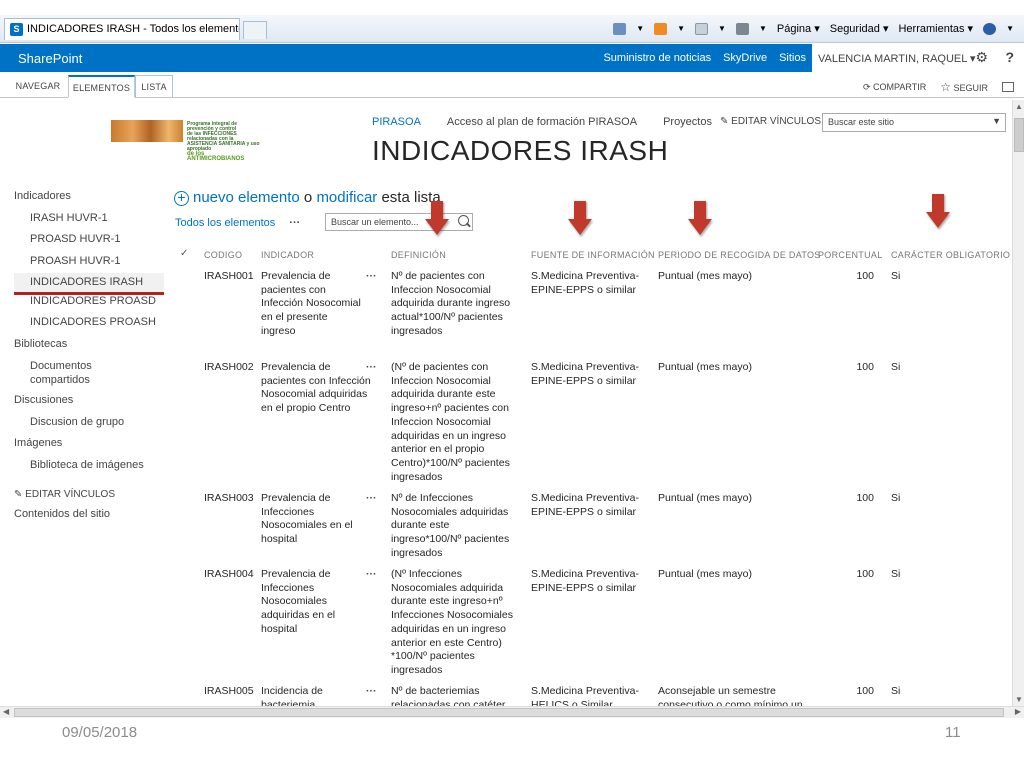  I want to click on scroll-up-icon: ▲, so click(1019, 106).